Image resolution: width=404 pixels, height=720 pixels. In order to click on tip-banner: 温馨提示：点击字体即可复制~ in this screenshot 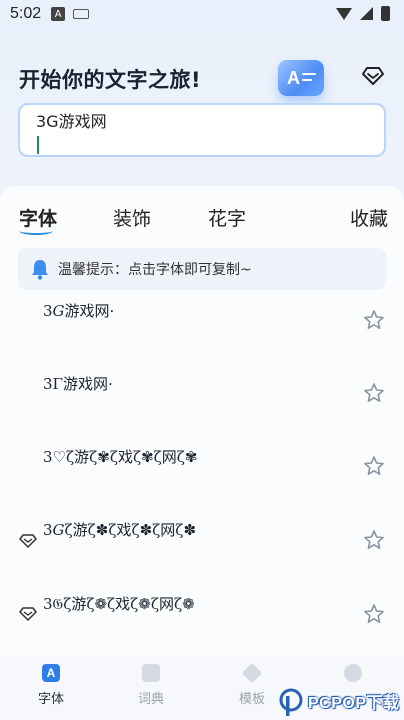, I will do `click(202, 269)`.